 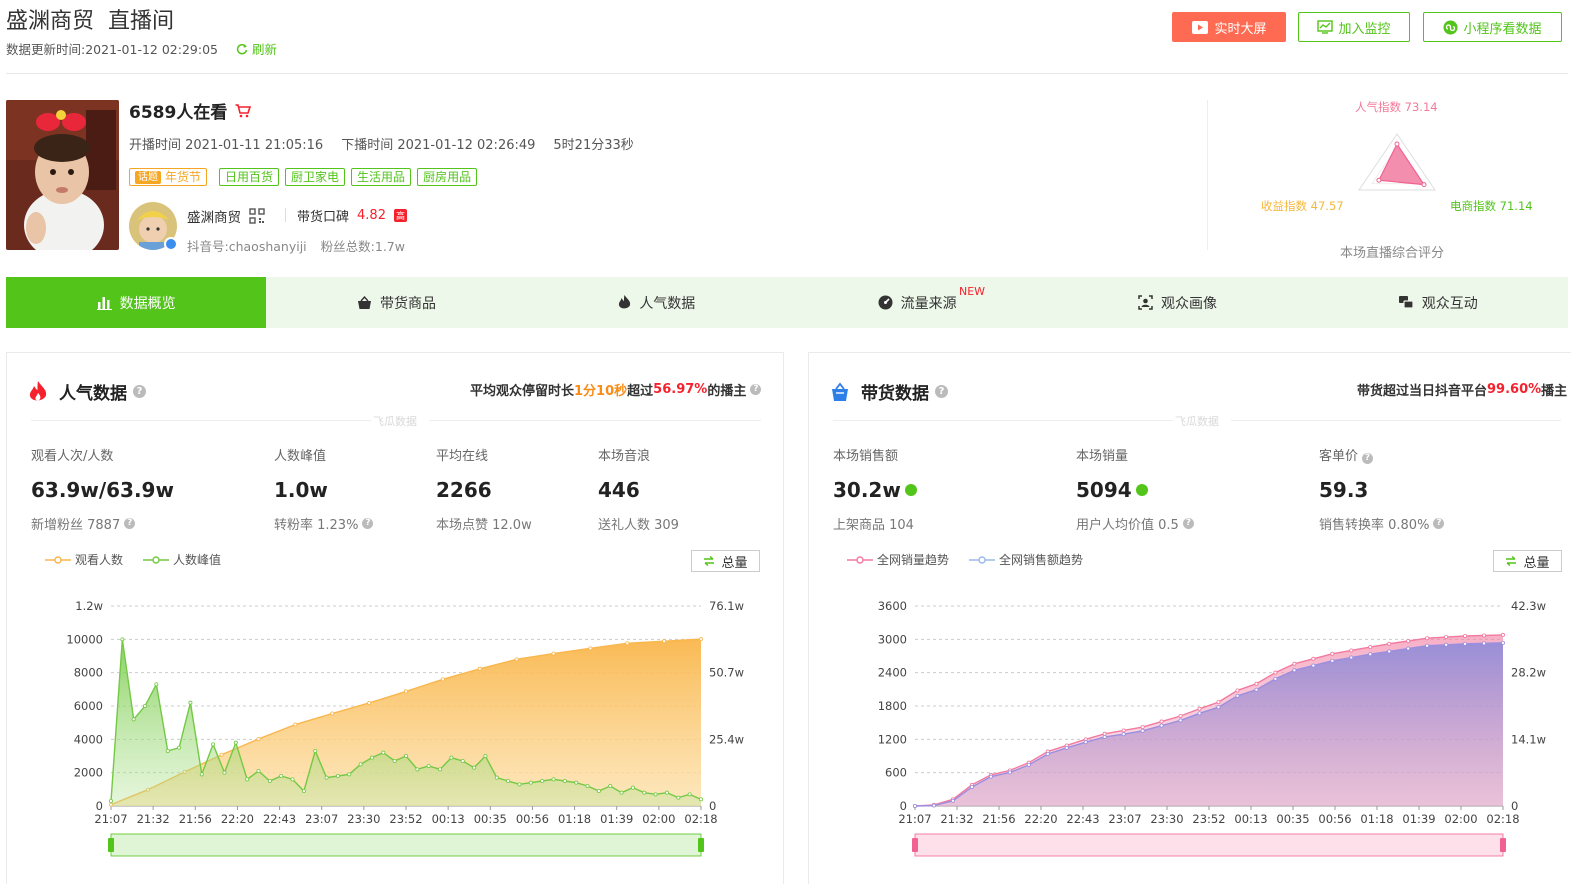 What do you see at coordinates (840, 391) in the screenshot?
I see `basket-icon` at bounding box center [840, 391].